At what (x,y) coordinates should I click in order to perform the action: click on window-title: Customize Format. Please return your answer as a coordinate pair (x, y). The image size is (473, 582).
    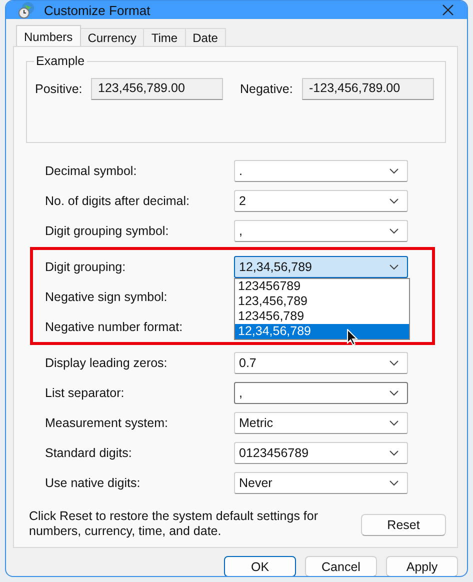
    Looking at the image, I should click on (98, 10).